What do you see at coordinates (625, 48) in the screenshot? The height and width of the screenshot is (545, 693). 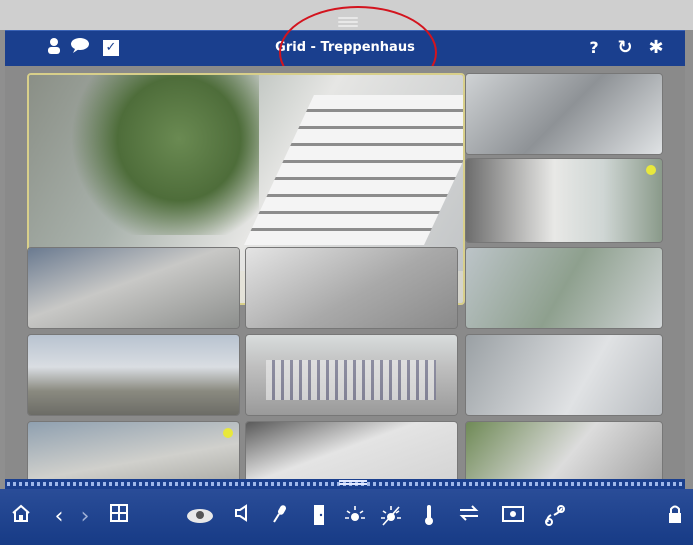 I see `refresh-icon: ↻` at bounding box center [625, 48].